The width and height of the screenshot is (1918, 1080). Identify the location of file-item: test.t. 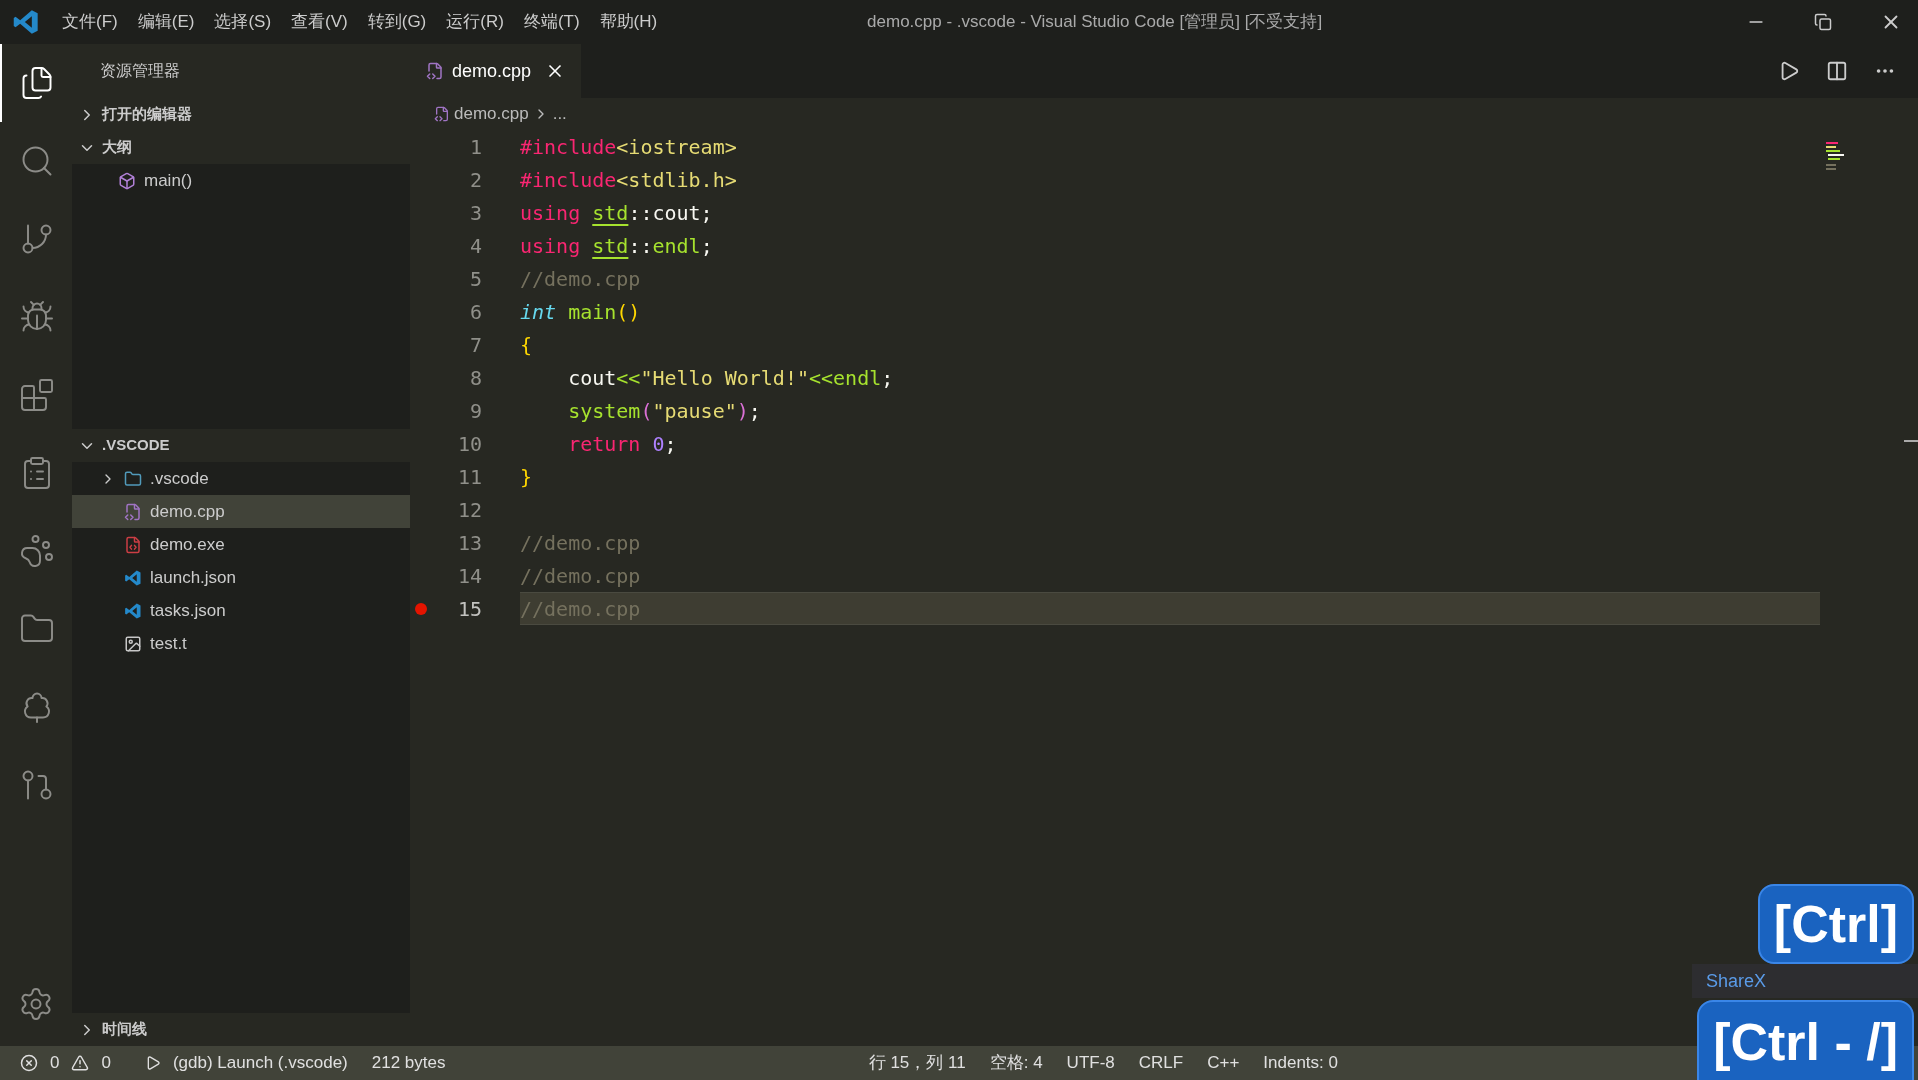
(241, 643).